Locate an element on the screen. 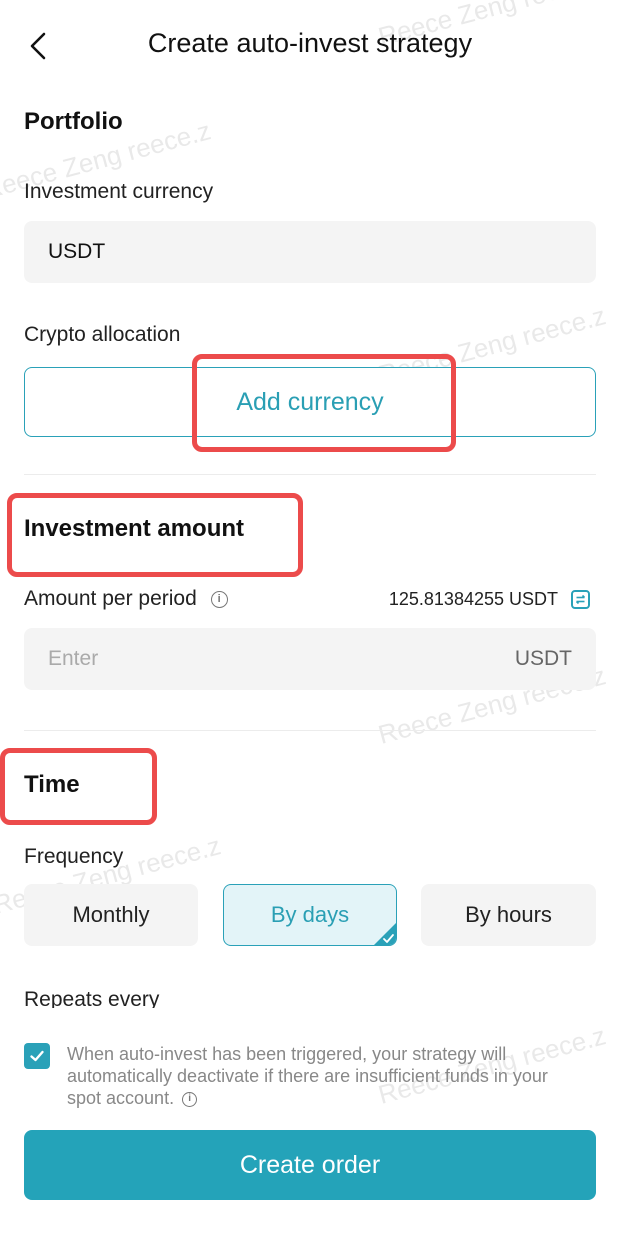  auto-deactivate-checkbox is located at coordinates (37, 1056).